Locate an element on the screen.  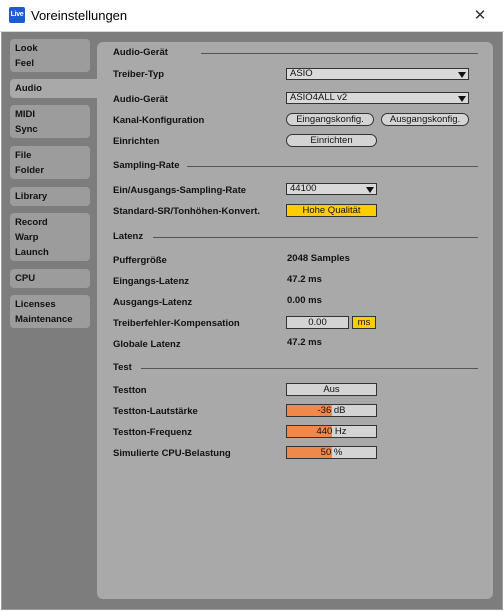
test-tone-volume-value: -36 dB is located at coordinates (331, 410).